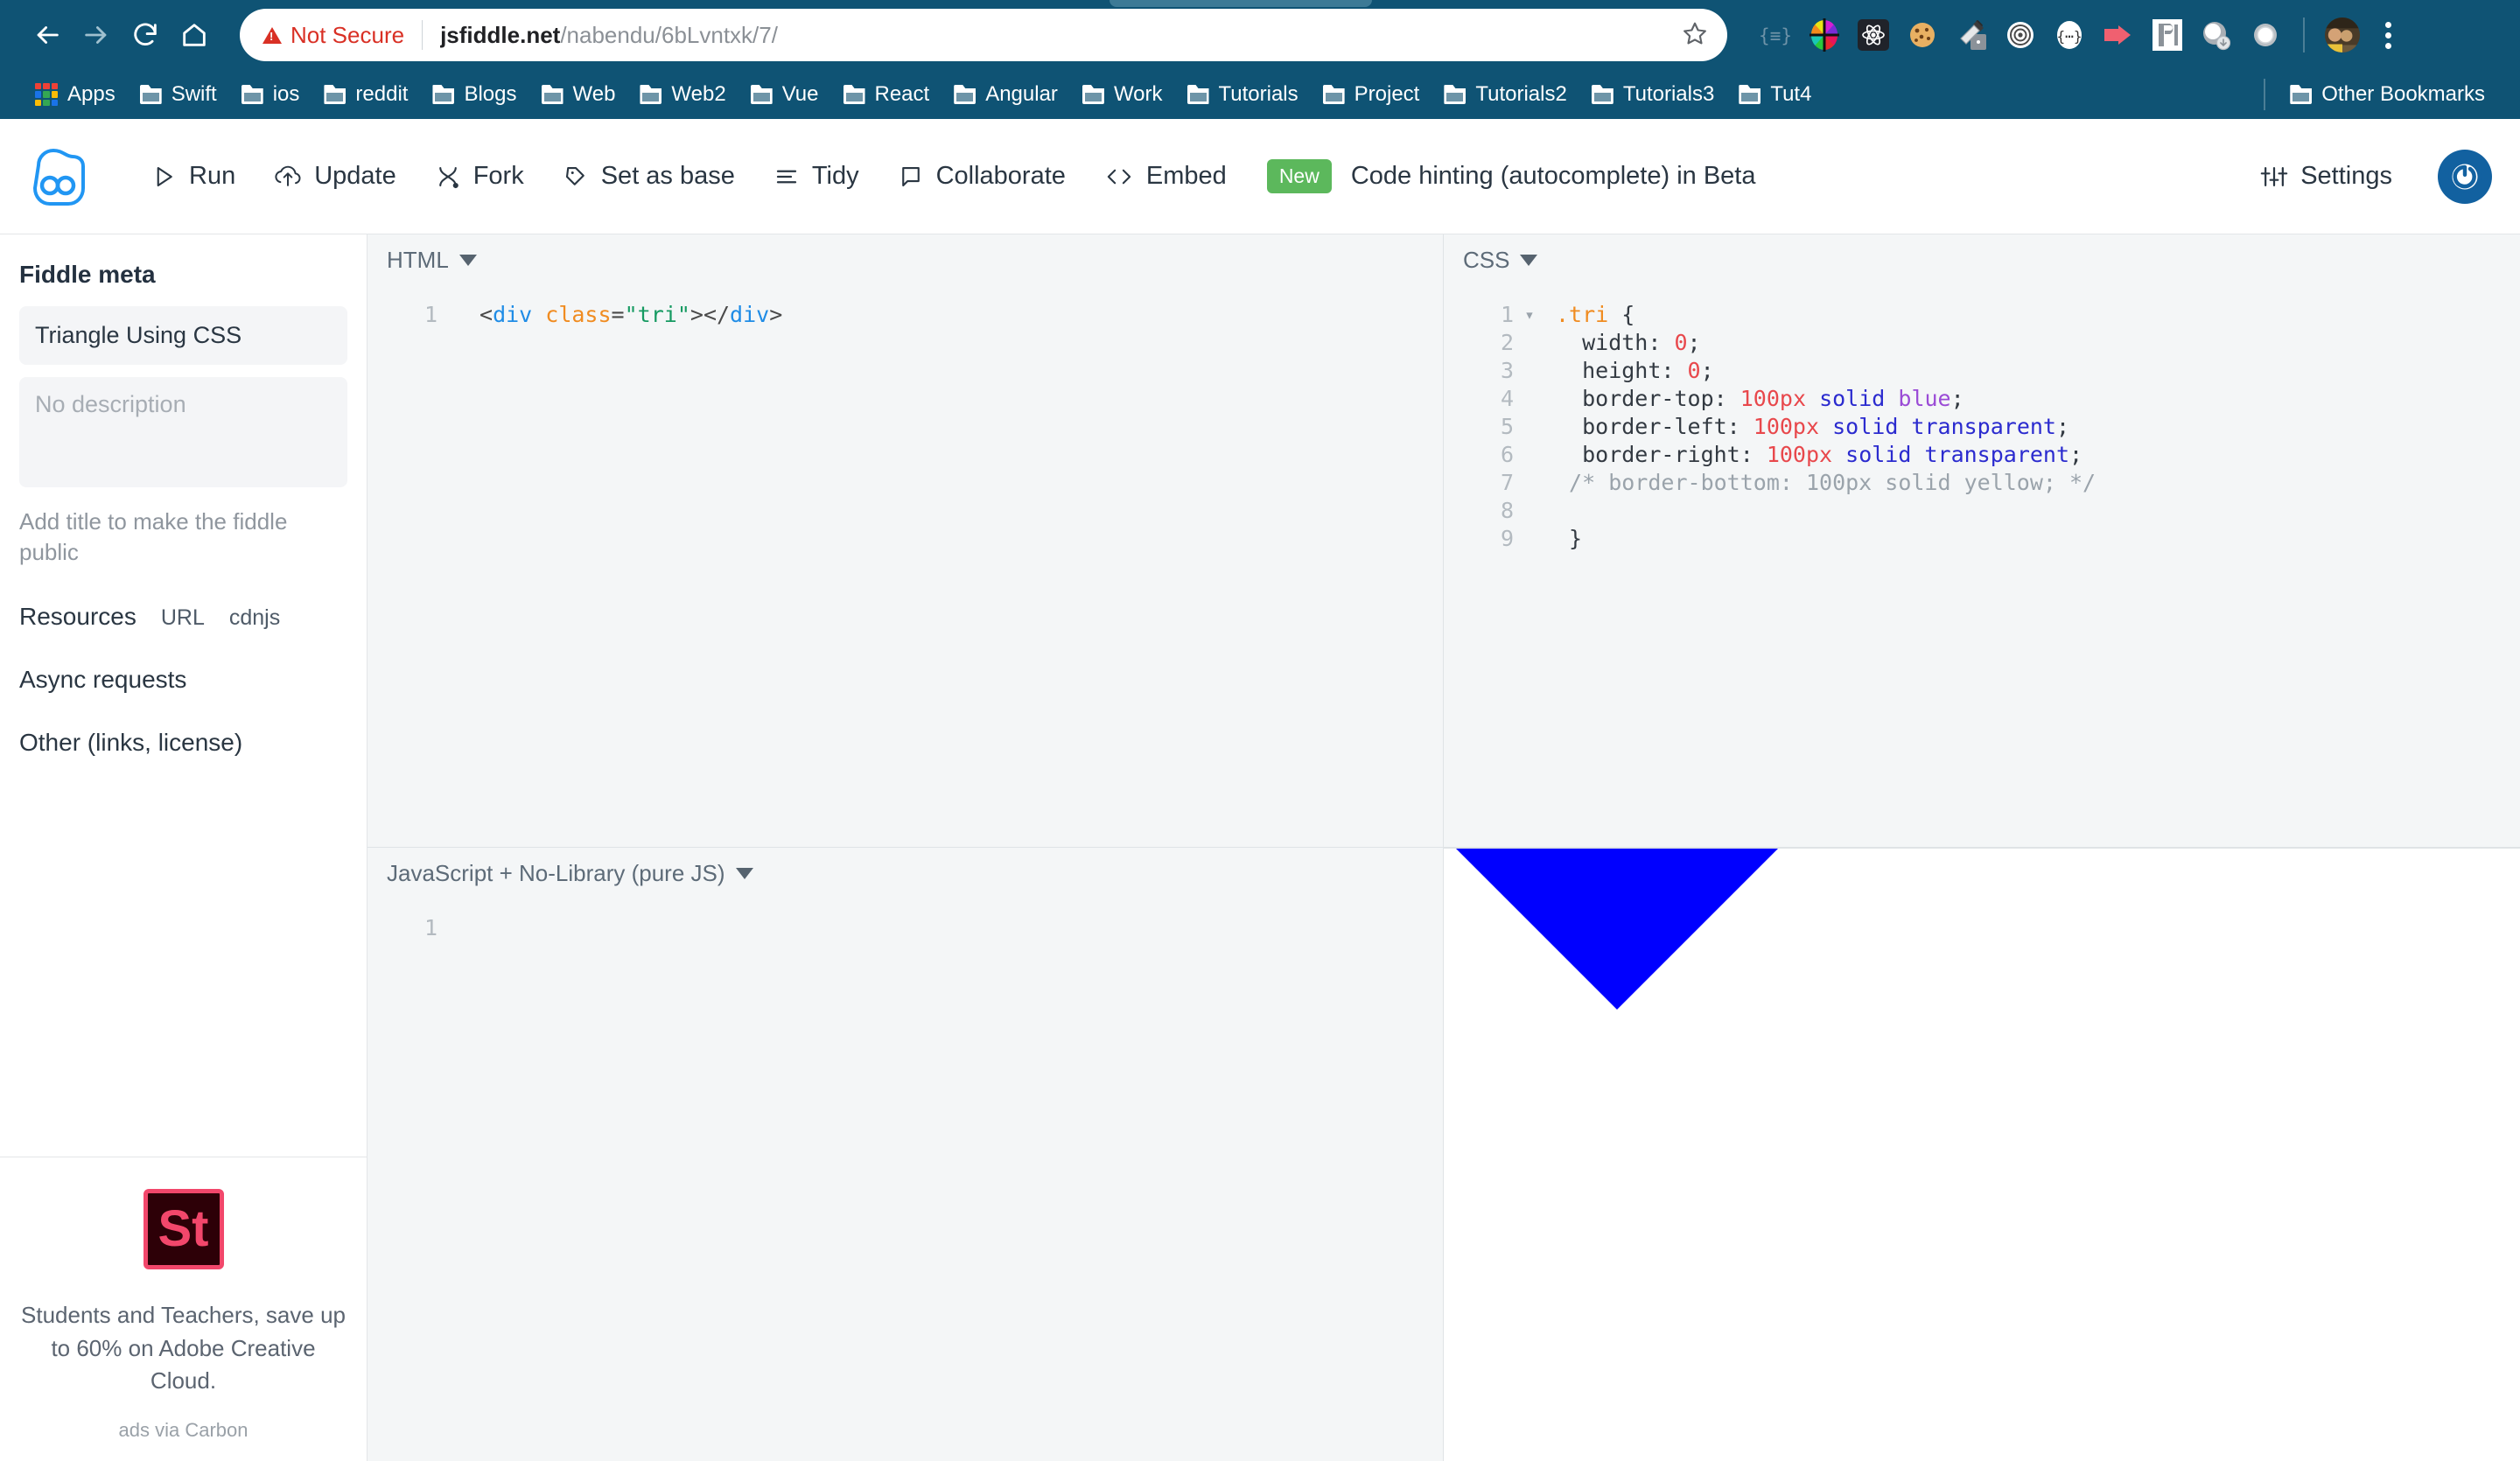 This screenshot has height=1461, width=2520. I want to click on set-as-base-button: Set as base, so click(648, 176).